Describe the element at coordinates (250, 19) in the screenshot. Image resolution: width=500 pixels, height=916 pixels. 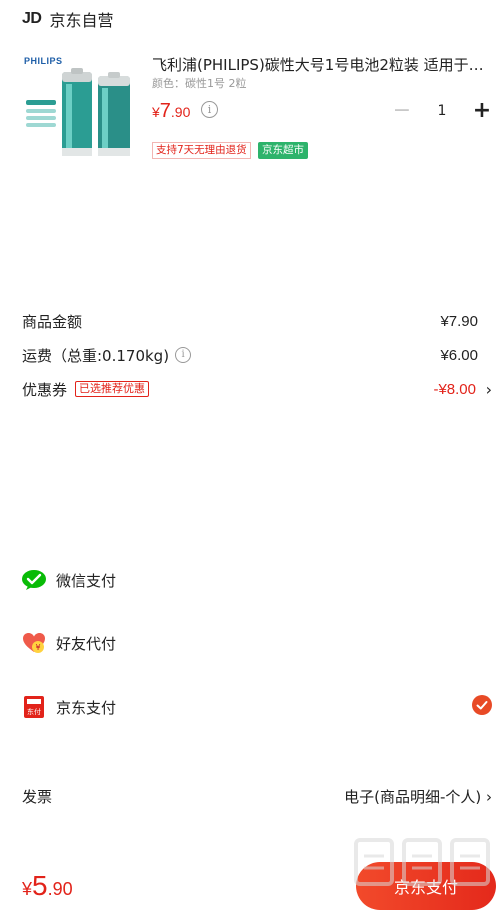
I see `header: JD 京东自营` at that location.